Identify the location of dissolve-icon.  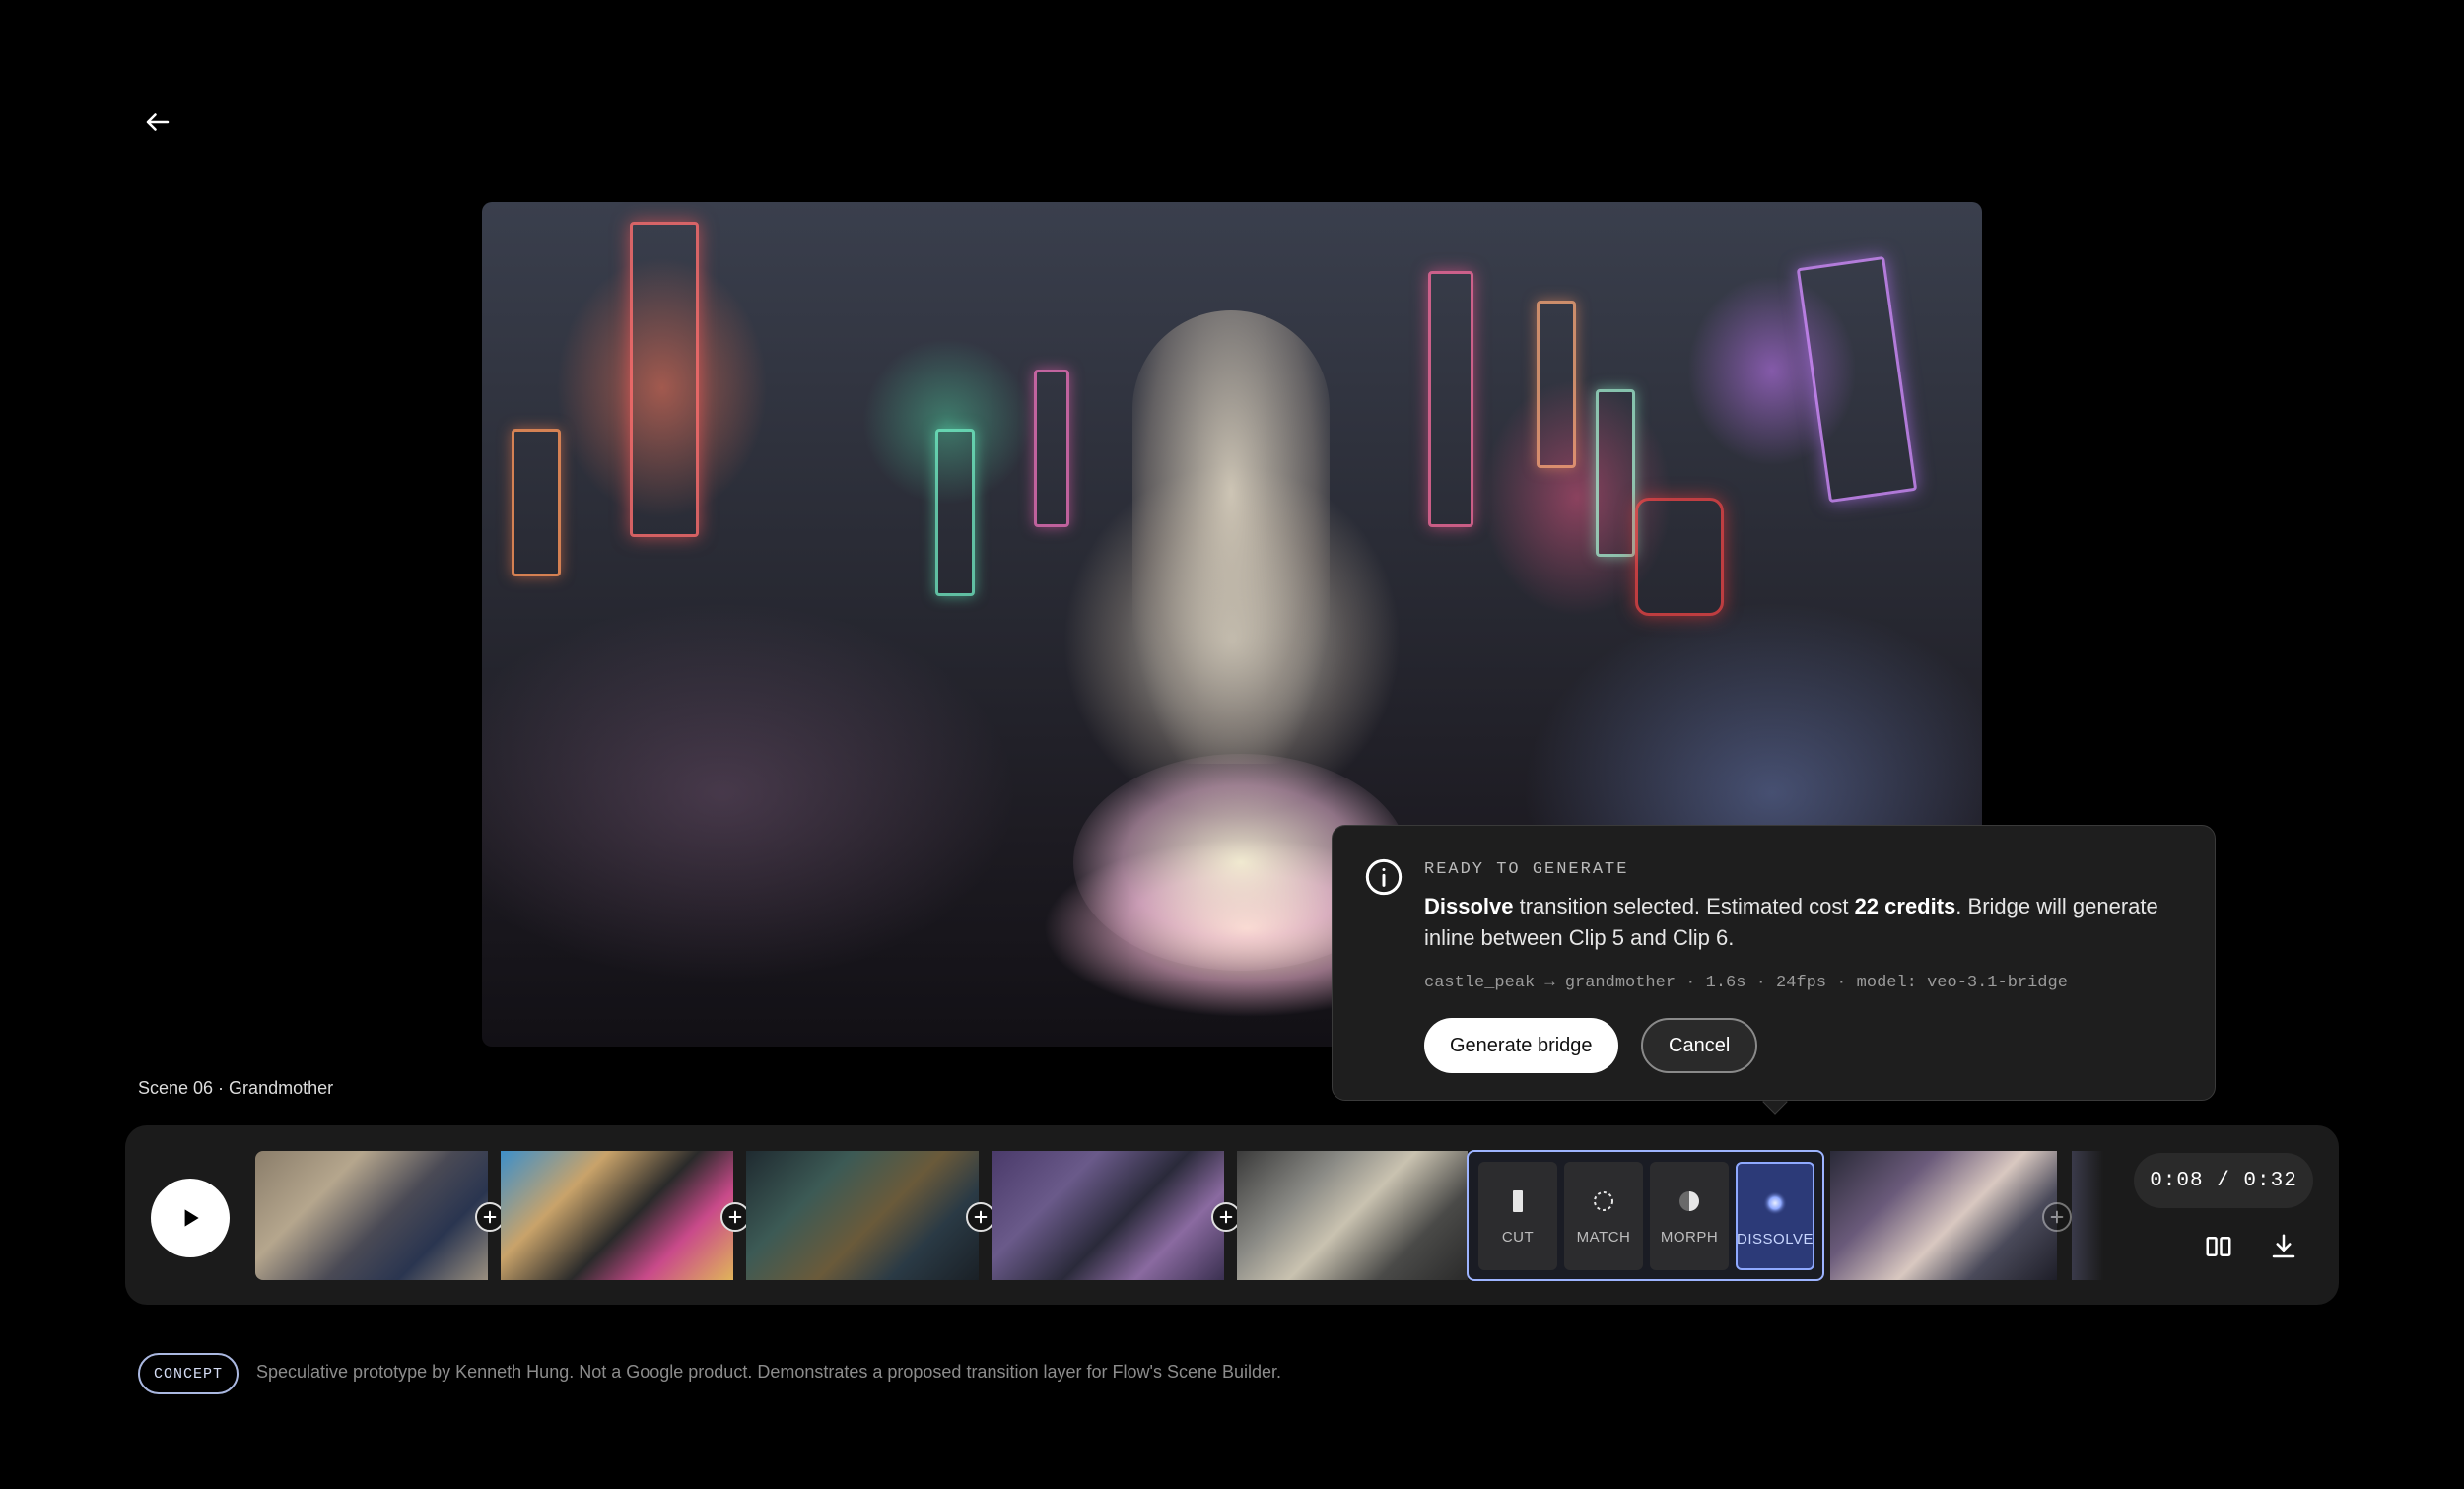
(1775, 1203).